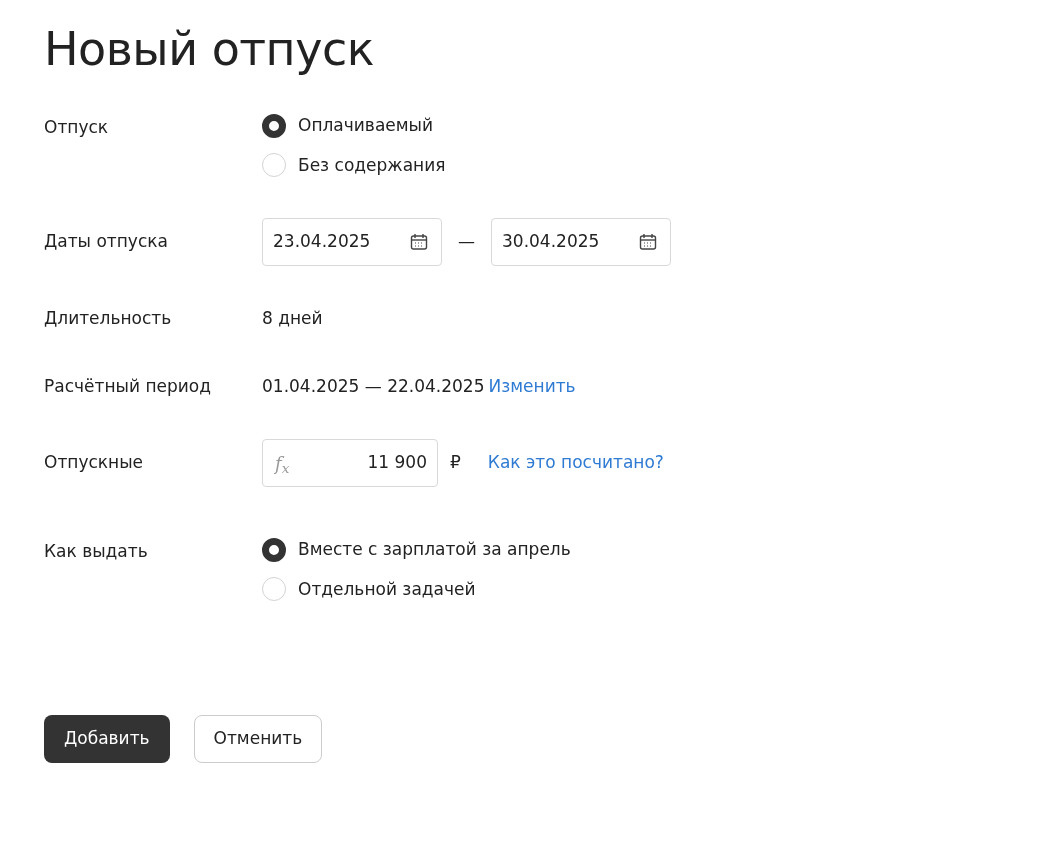 This screenshot has width=1064, height=848. I want to click on formula-icon: f$_{x}$, so click(282, 463).